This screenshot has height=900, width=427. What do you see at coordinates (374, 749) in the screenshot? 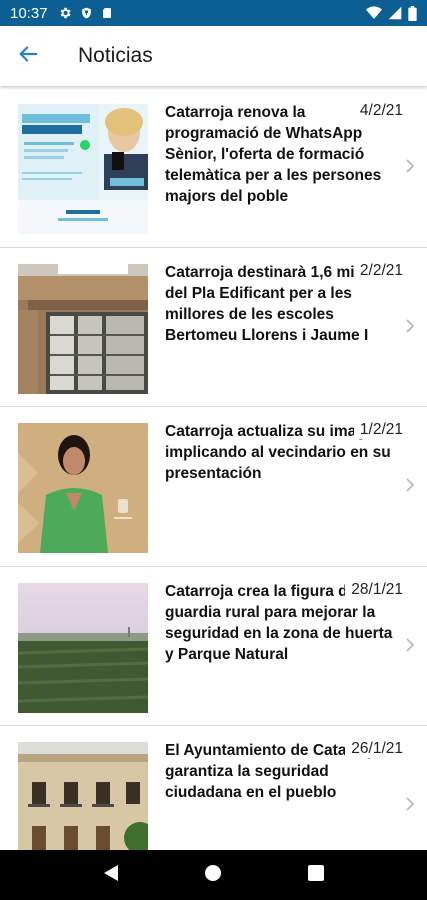
I see `news-date: 26/1/21` at bounding box center [374, 749].